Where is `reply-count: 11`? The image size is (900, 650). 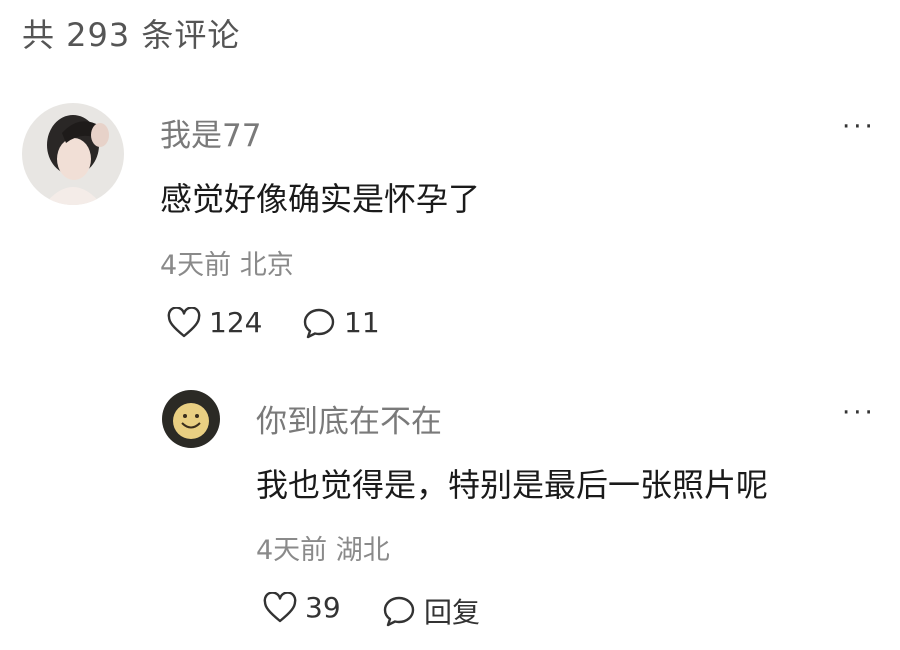
reply-count: 11 is located at coordinates (362, 322).